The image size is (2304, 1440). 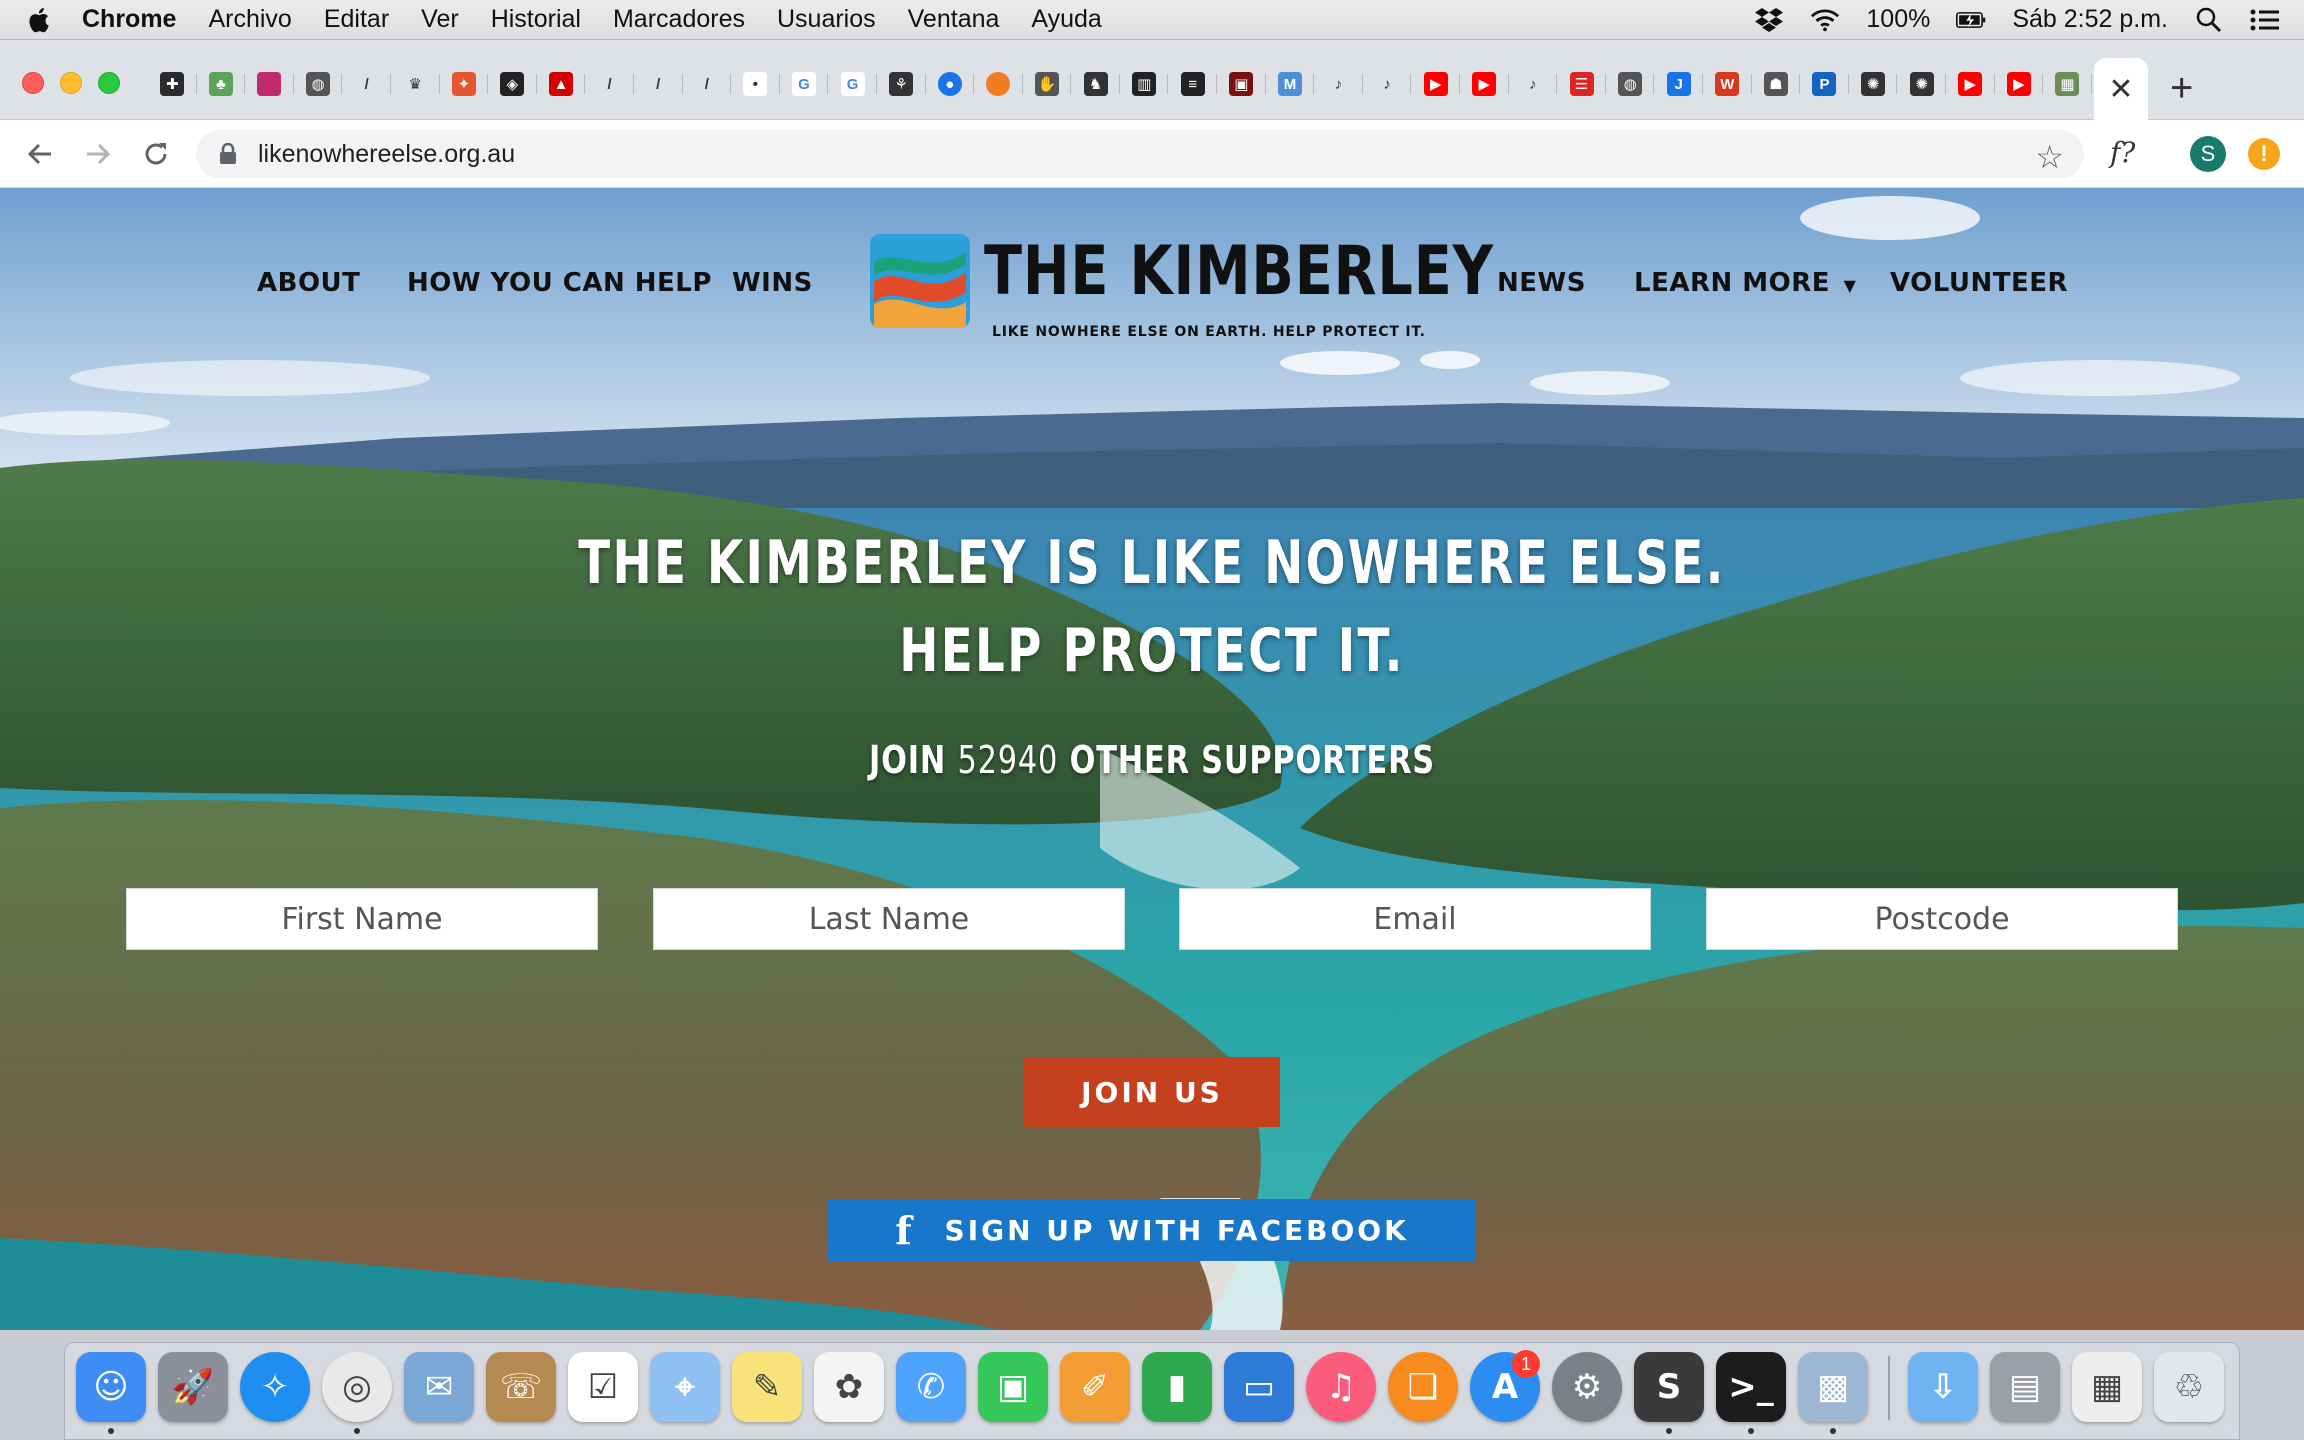 What do you see at coordinates (464, 84) in the screenshot?
I see `pinned-tab: ✦` at bounding box center [464, 84].